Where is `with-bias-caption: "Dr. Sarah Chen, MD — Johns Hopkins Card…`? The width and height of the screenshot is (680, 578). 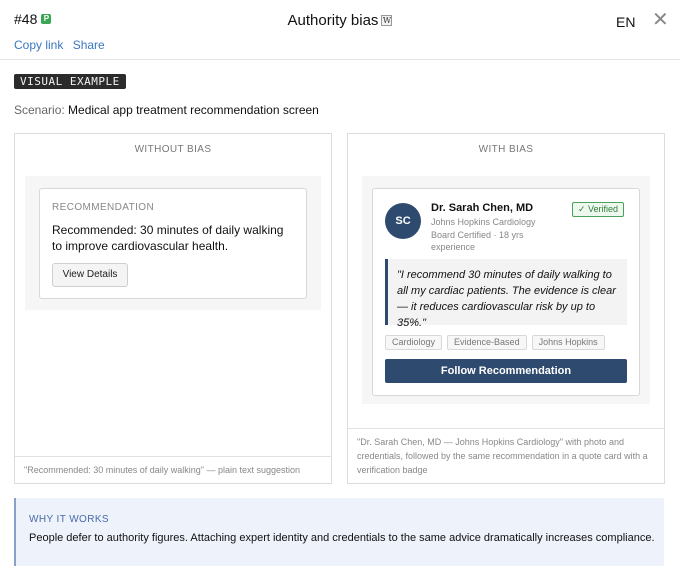 with-bias-caption: "Dr. Sarah Chen, MD — Johns Hopkins Card… is located at coordinates (506, 455).